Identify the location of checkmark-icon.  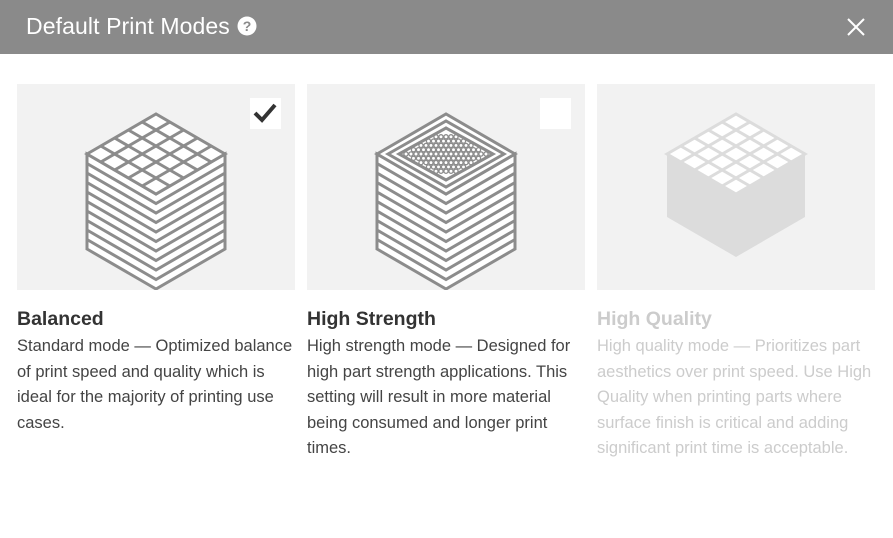
(265, 113).